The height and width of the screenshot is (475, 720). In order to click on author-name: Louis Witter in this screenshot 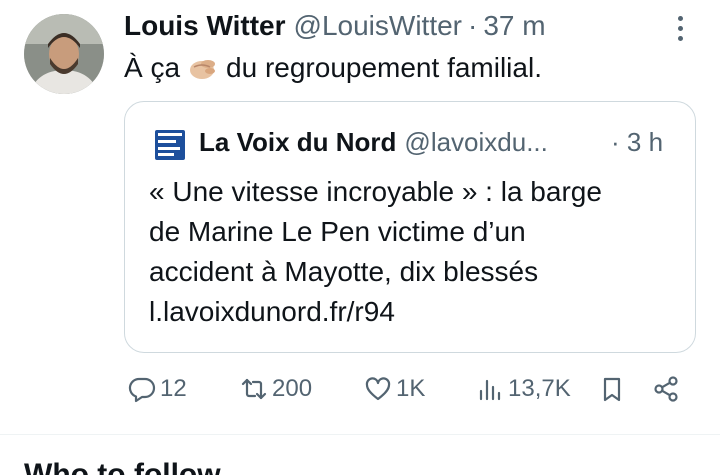, I will do `click(205, 26)`.